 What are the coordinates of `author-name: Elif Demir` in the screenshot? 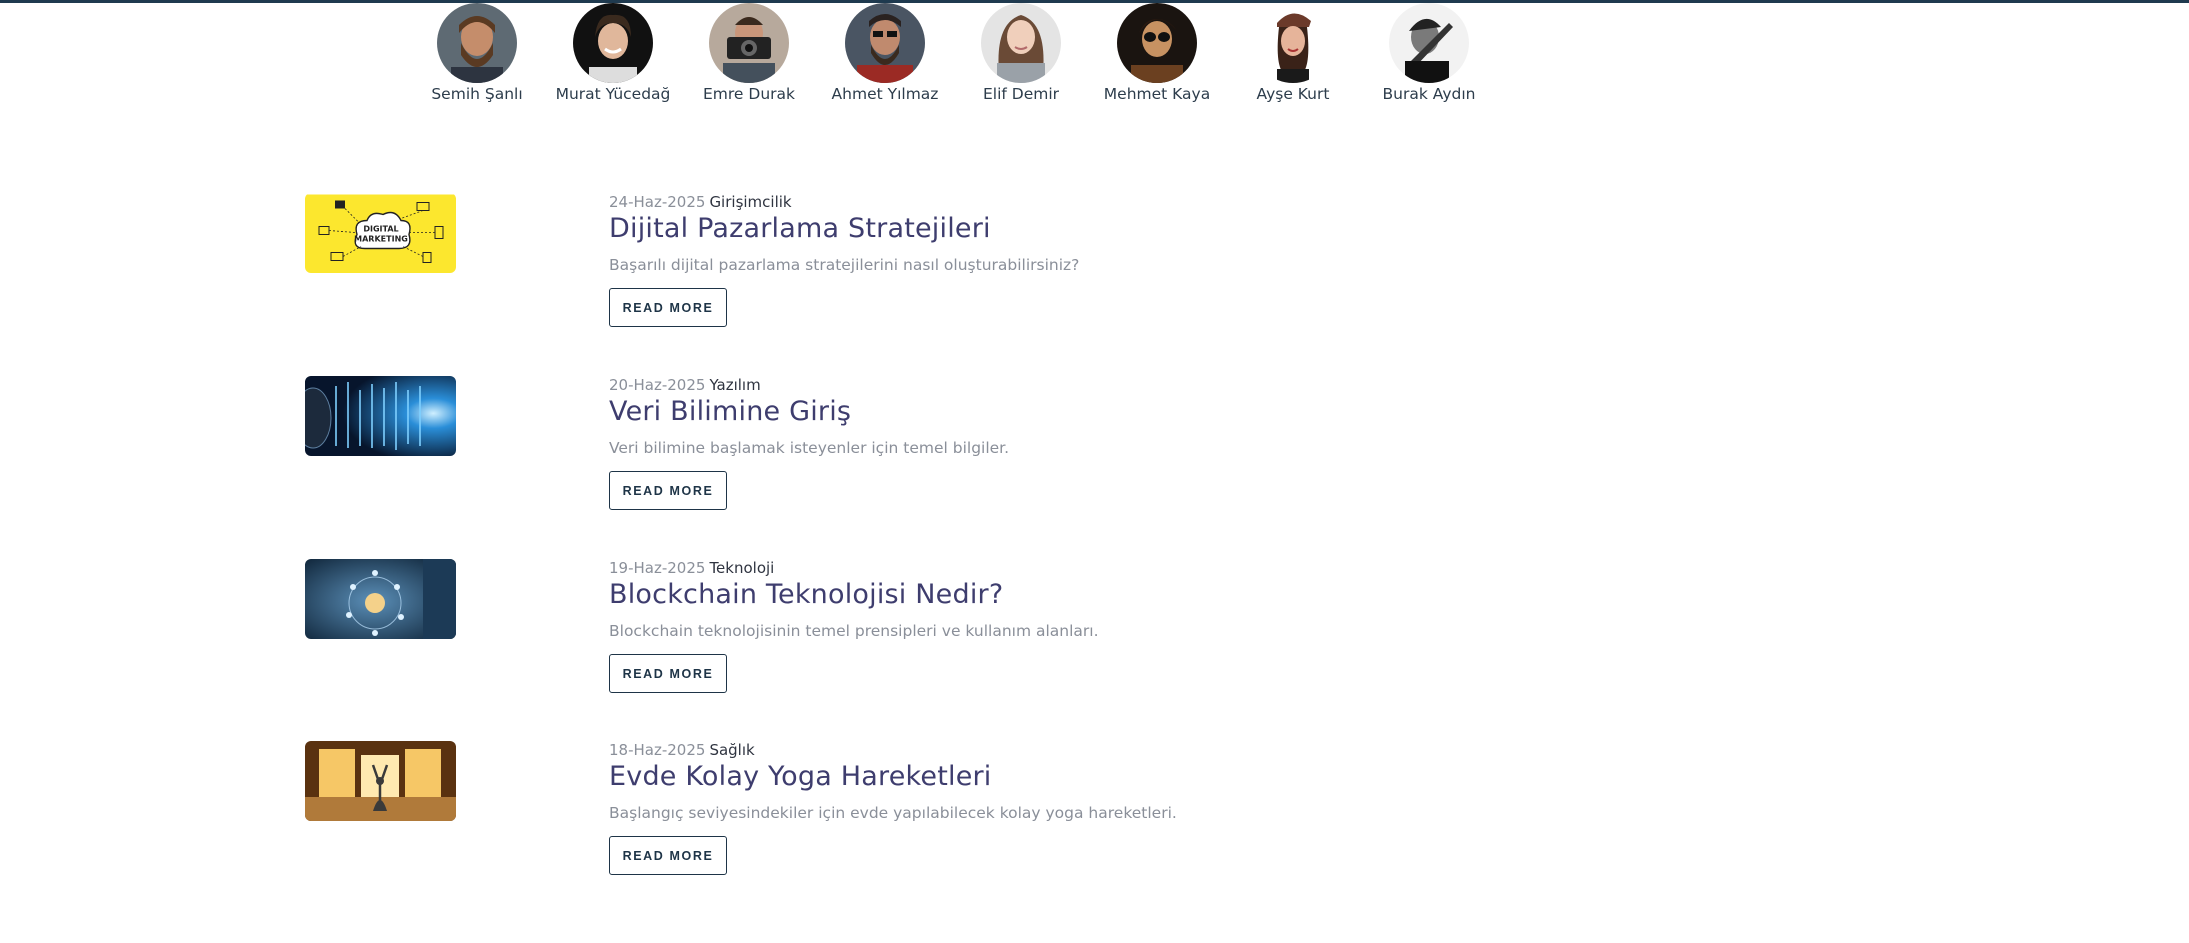 It's located at (1021, 94).